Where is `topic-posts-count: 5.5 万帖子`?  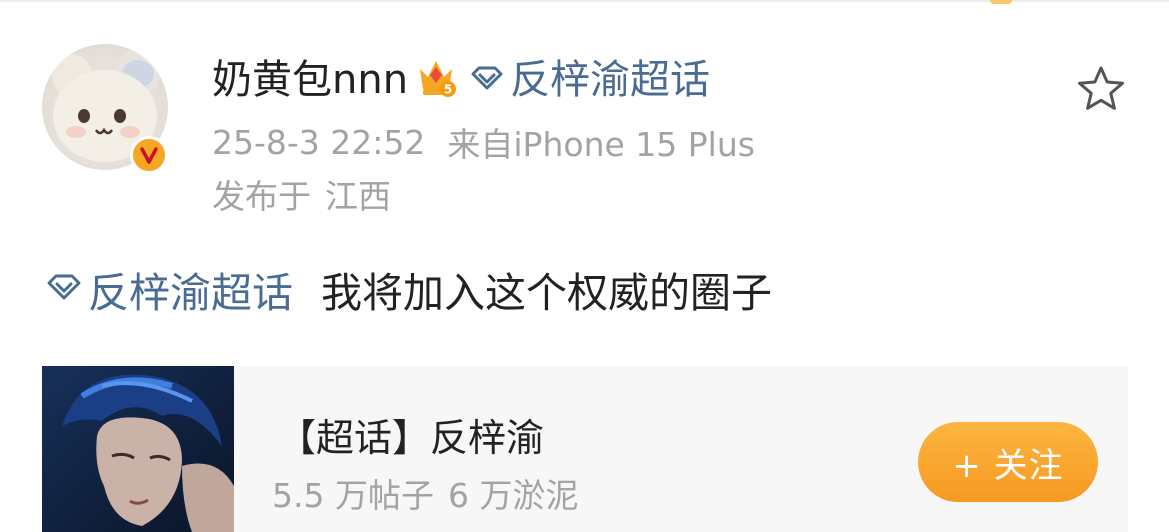
topic-posts-count: 5.5 万帖子 is located at coordinates (353, 495).